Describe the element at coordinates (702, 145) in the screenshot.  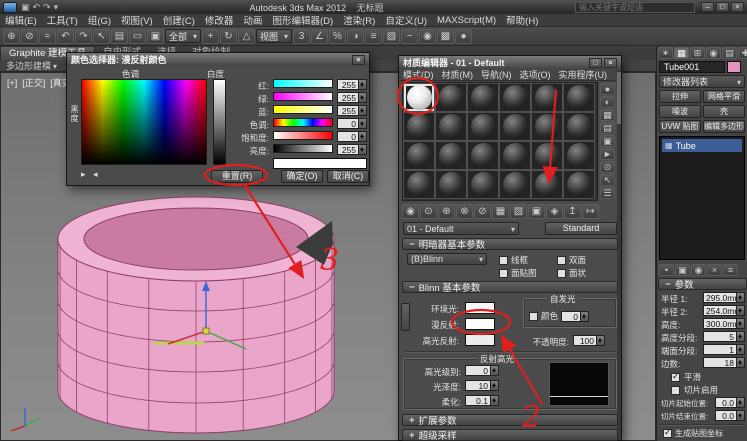
I see `stack-item-tube: ▦ Tube` at that location.